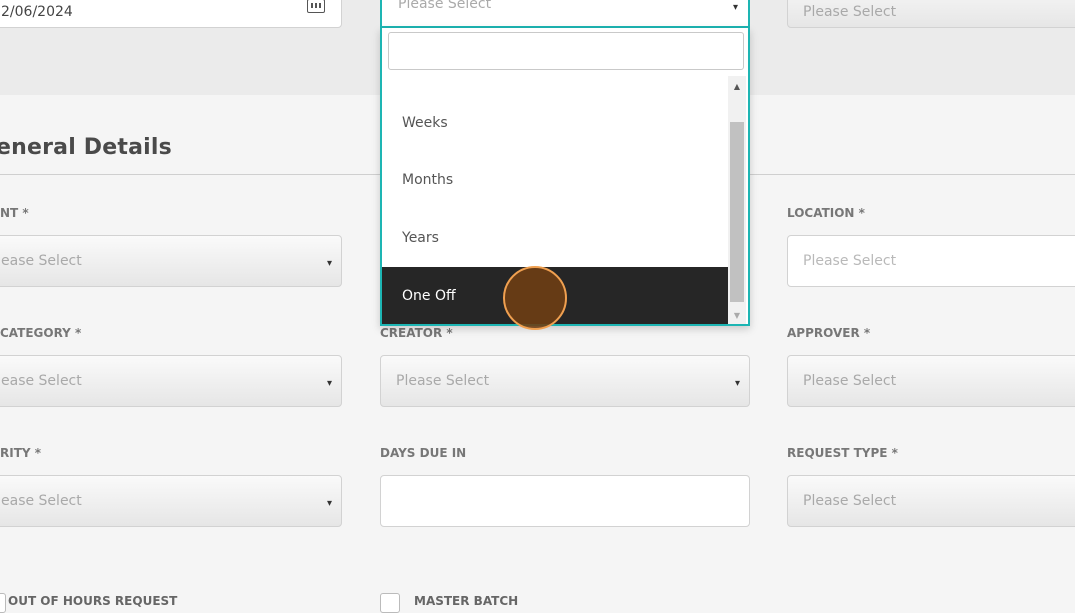  What do you see at coordinates (316, 6) in the screenshot?
I see `calendar-icon` at bounding box center [316, 6].